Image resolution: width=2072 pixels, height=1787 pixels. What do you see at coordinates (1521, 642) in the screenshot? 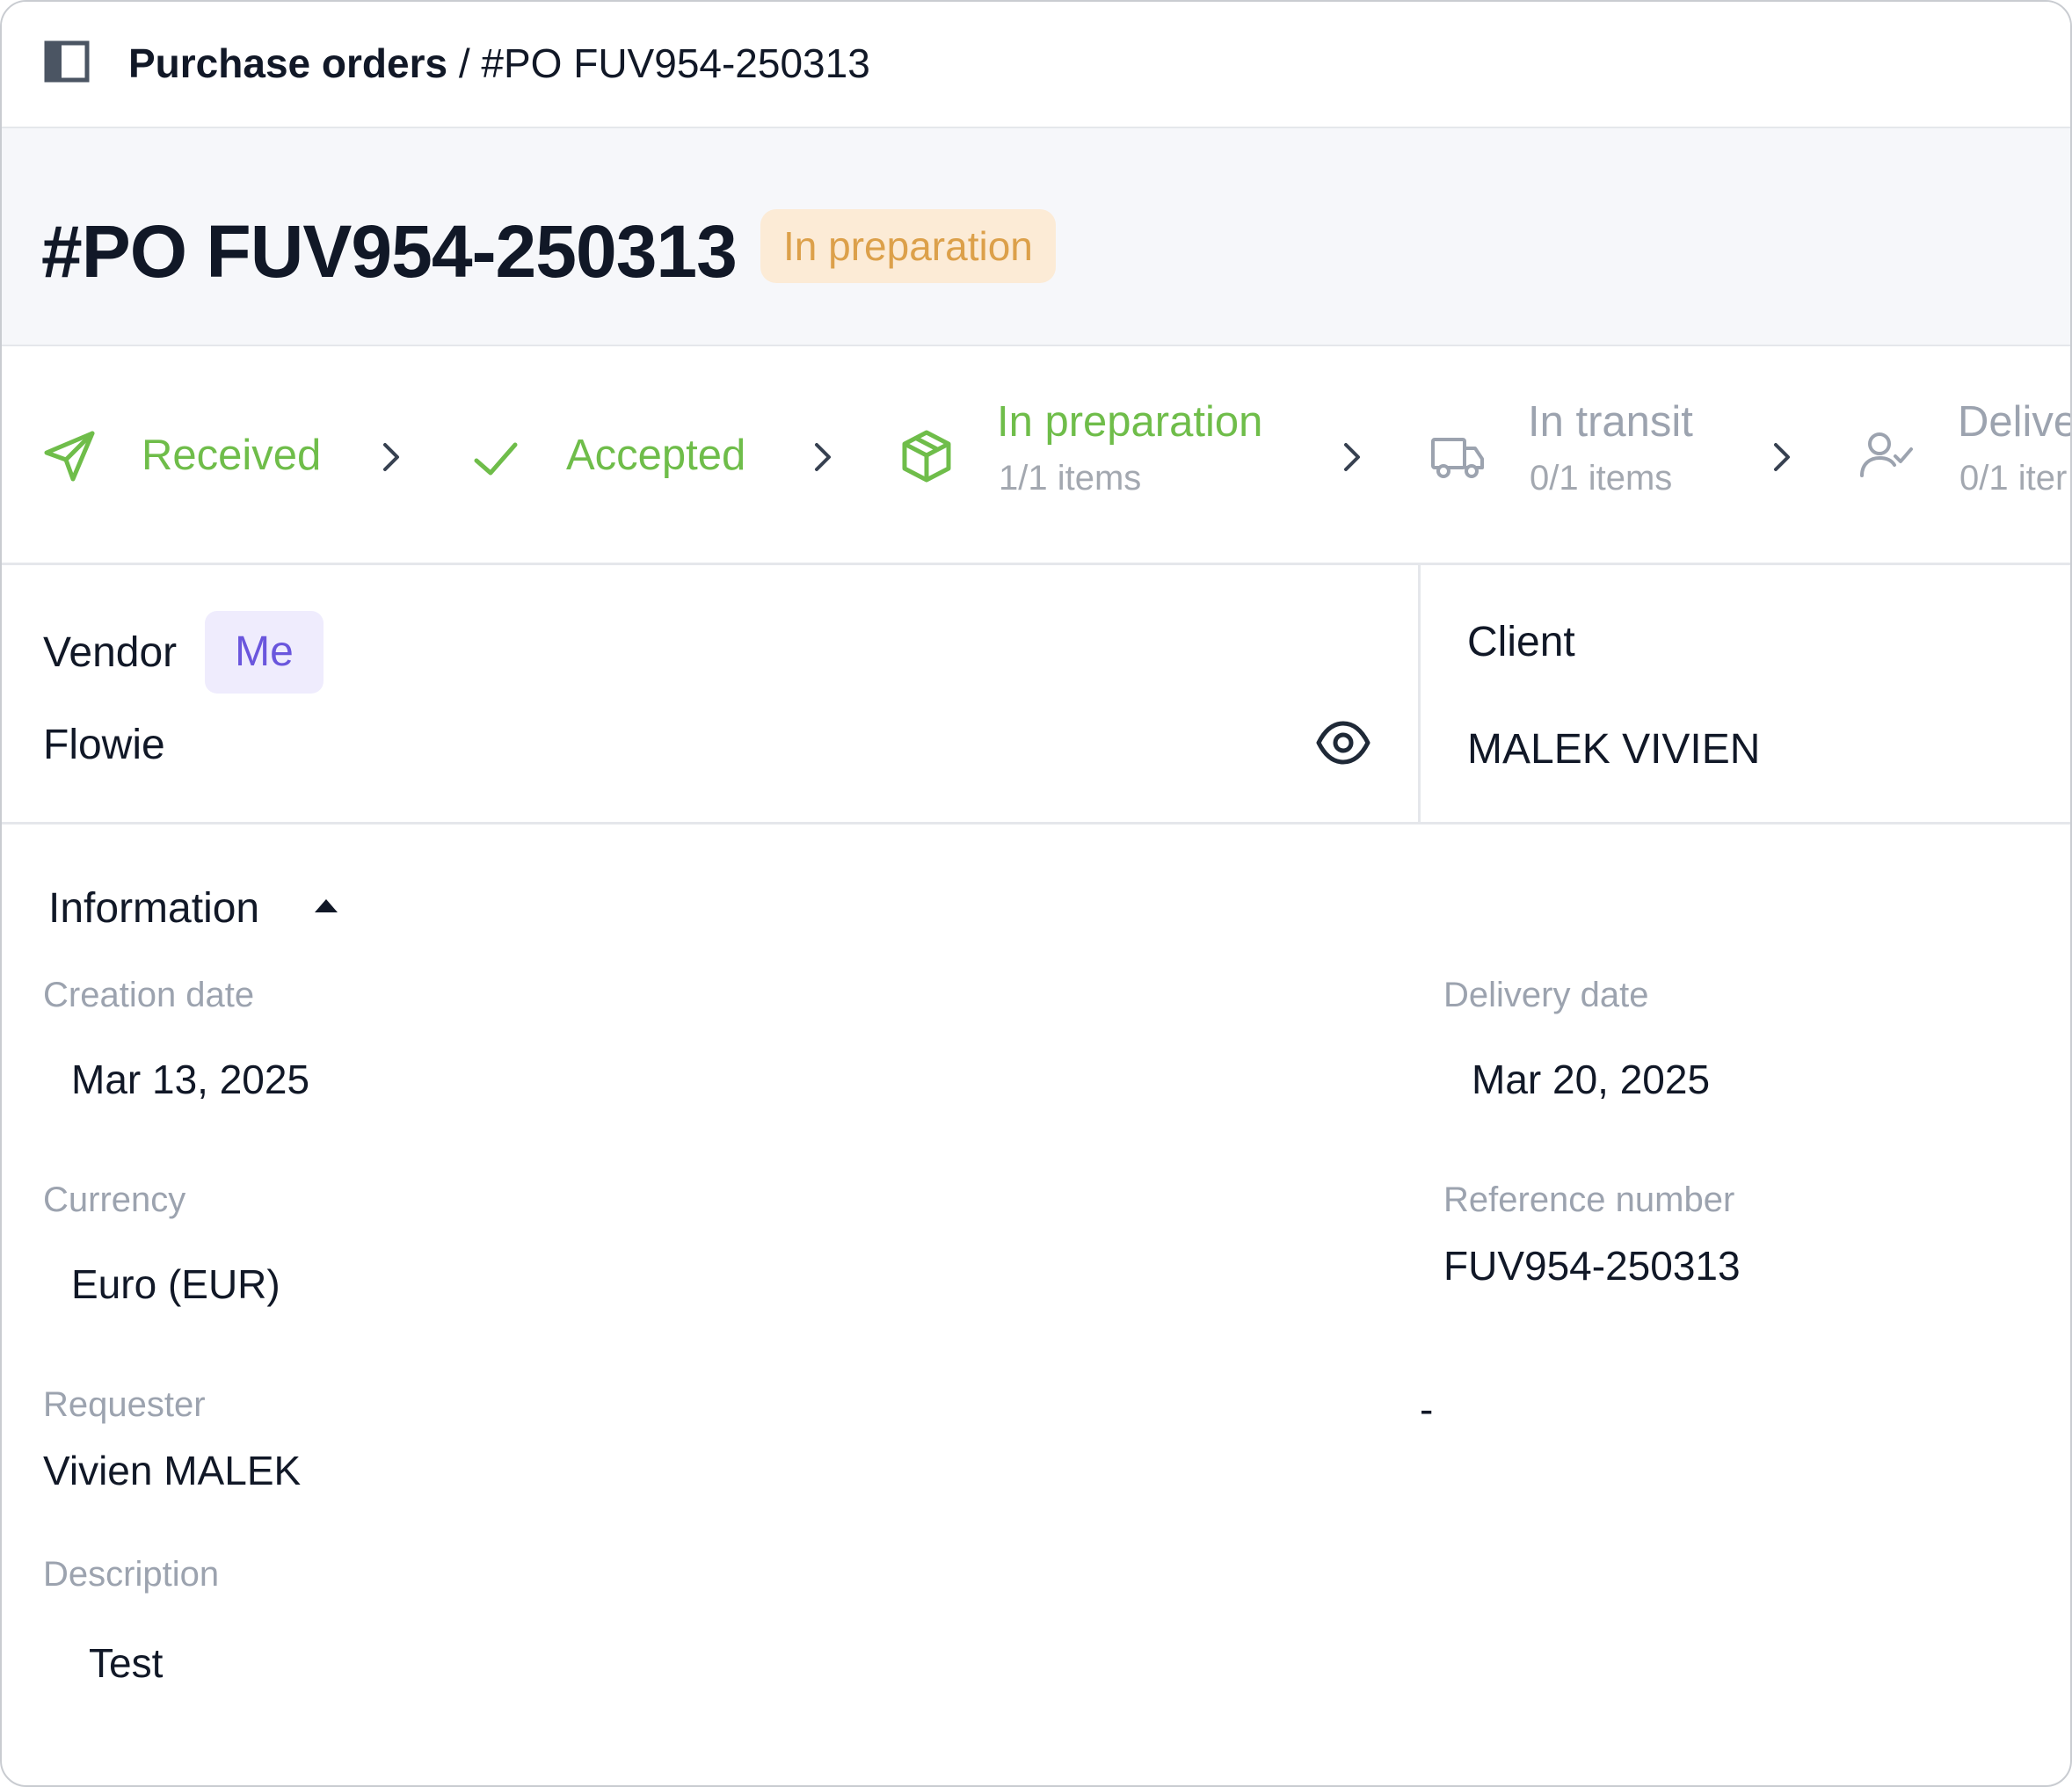
I see `client-label: Client` at bounding box center [1521, 642].